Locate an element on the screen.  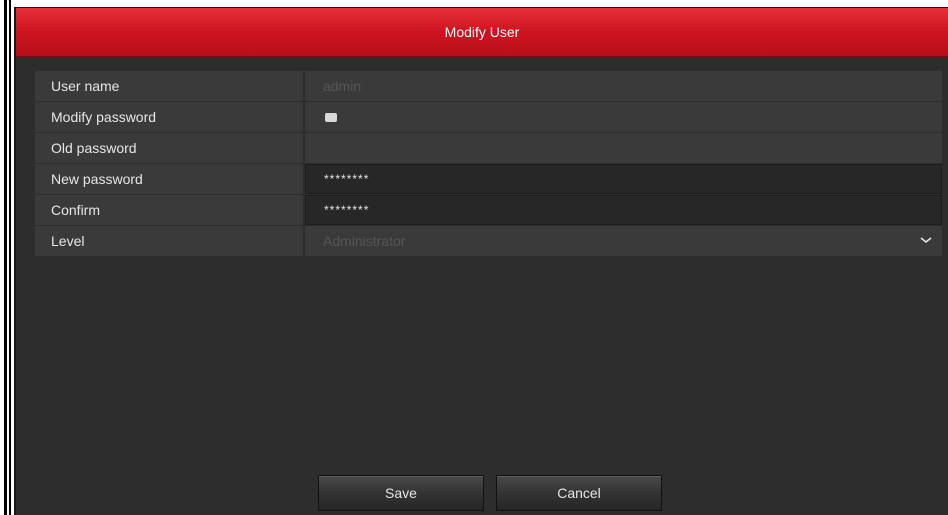
confirm-row: Confirm ******** is located at coordinates (488, 210).